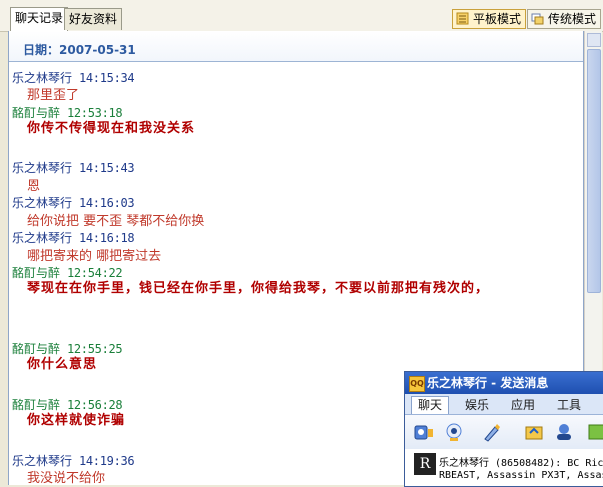 This screenshot has height=487, width=603. Describe the element at coordinates (564, 432) in the screenshot. I see `contact-icon` at that location.